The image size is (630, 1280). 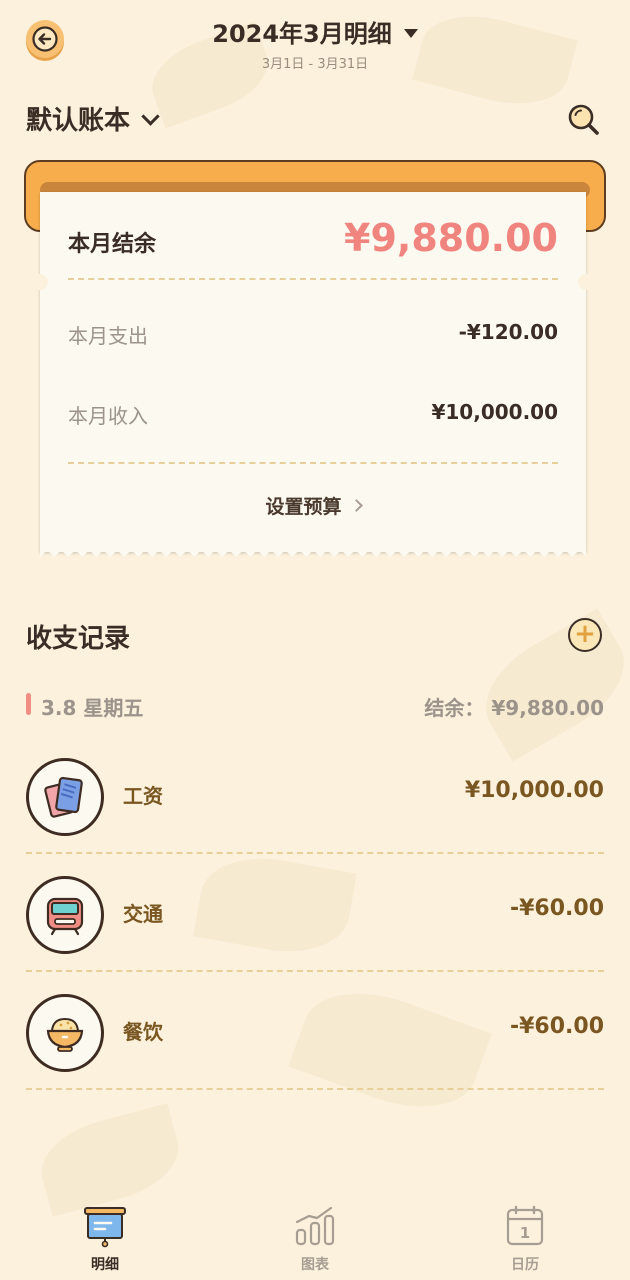 I want to click on bottom-tab-bar: 明细 图表 1 日历, so click(x=315, y=1238).